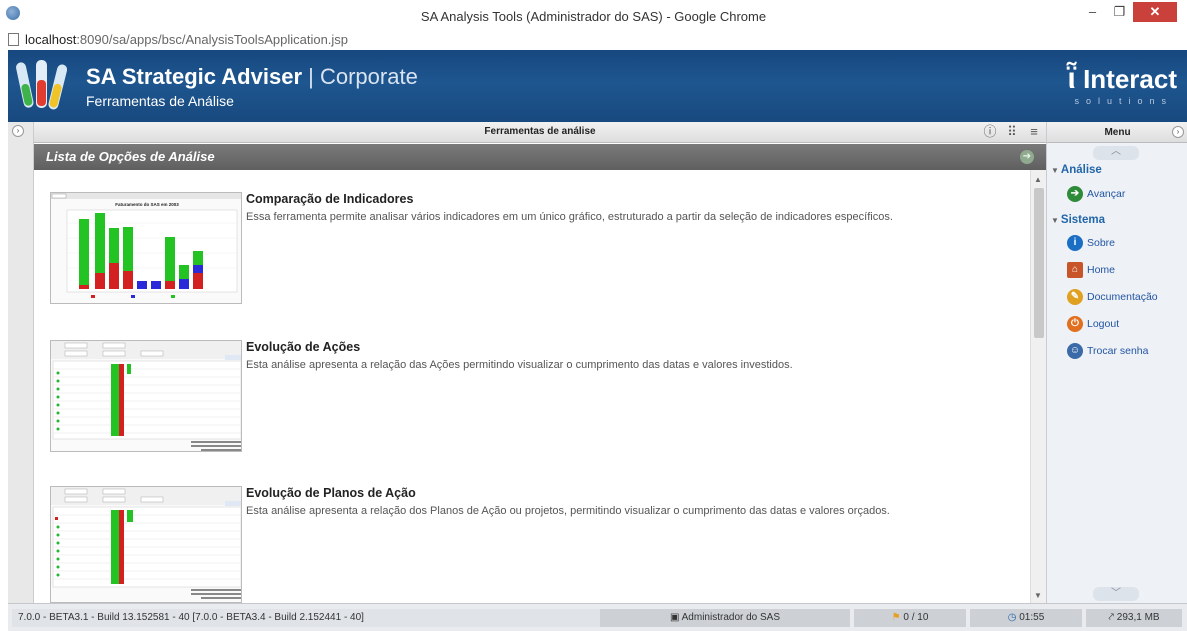 This screenshot has height=631, width=1187. What do you see at coordinates (897, 617) in the screenshot?
I see `flag-icon: ⚑` at bounding box center [897, 617].